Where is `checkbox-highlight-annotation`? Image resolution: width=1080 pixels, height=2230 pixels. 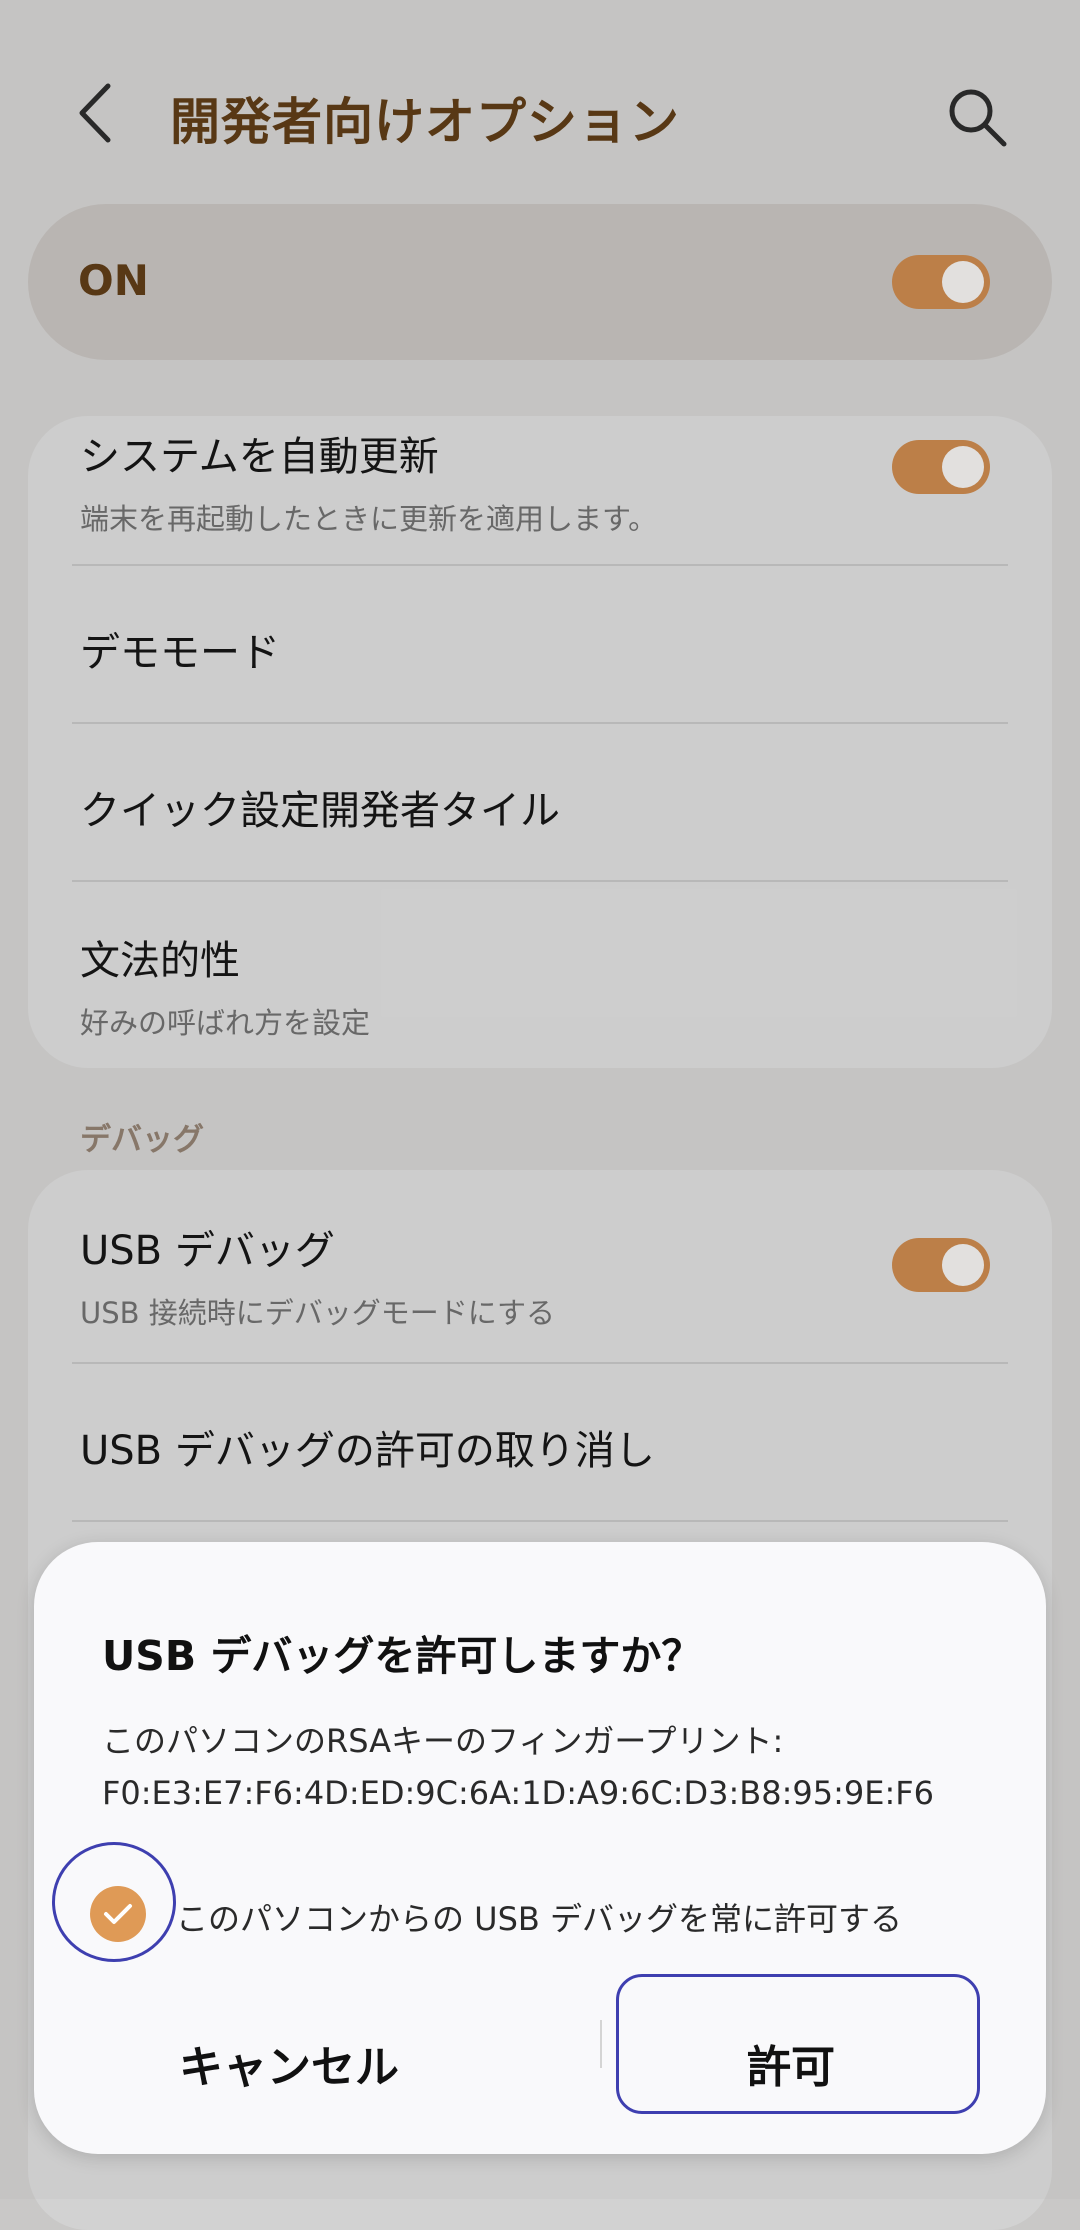 checkbox-highlight-annotation is located at coordinates (114, 1902).